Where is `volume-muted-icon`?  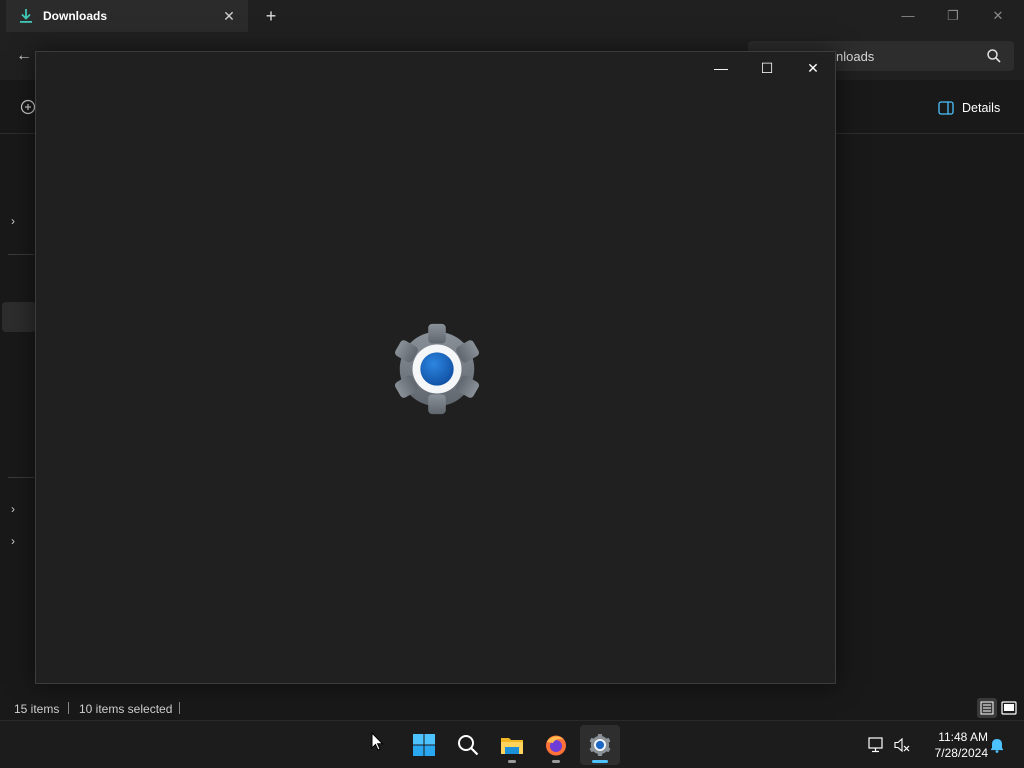 volume-muted-icon is located at coordinates (902, 745).